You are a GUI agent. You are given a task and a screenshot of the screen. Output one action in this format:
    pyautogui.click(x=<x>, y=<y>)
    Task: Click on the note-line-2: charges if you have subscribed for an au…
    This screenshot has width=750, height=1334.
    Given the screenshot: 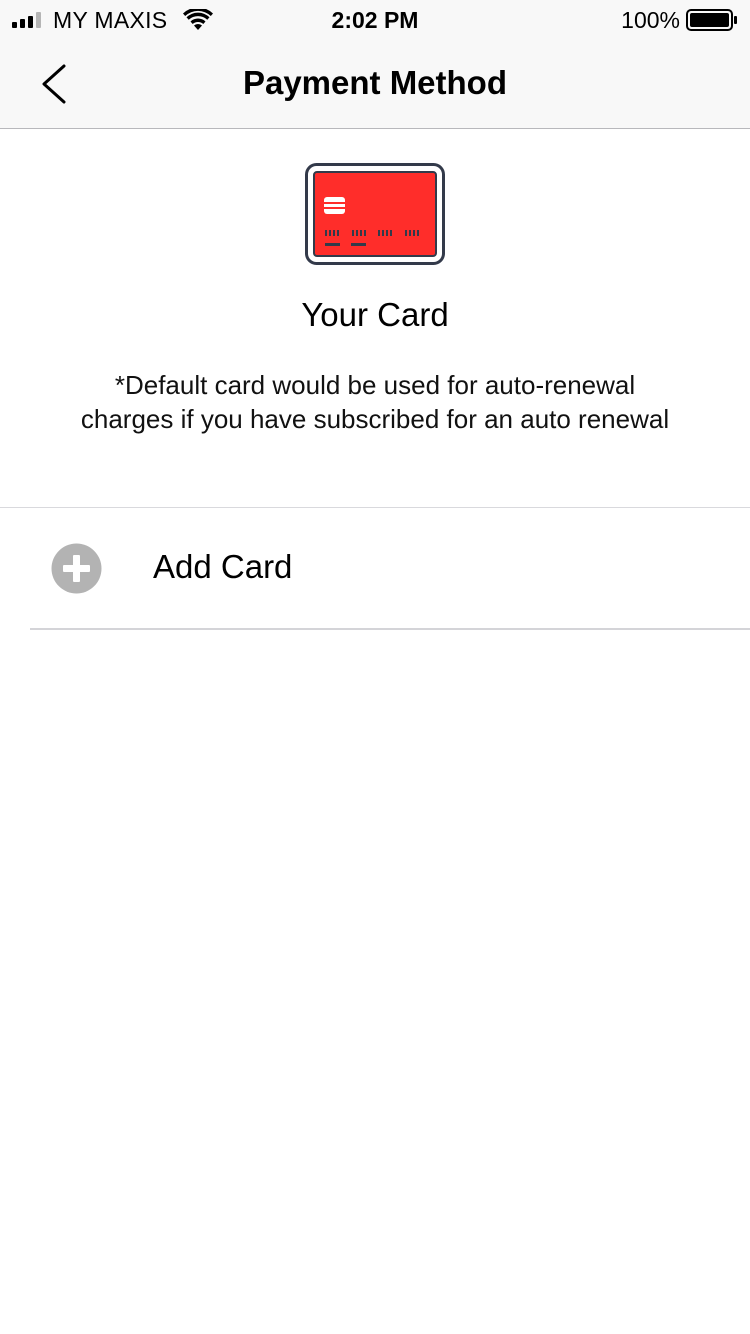 What is the action you would take?
    pyautogui.click(x=375, y=419)
    